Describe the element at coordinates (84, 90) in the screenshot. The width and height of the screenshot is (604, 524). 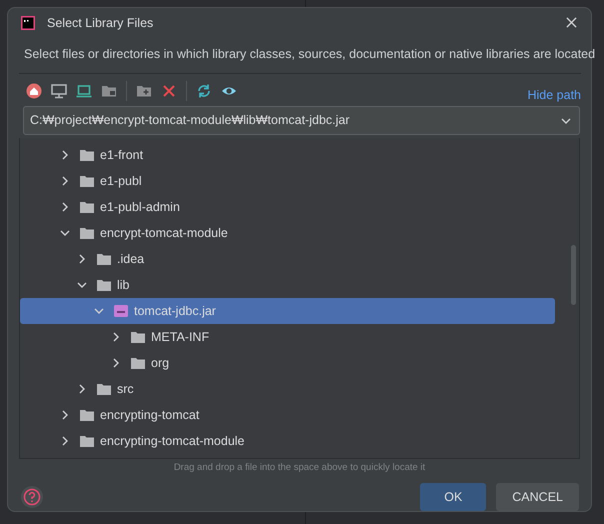
I see `laptop-icon` at that location.